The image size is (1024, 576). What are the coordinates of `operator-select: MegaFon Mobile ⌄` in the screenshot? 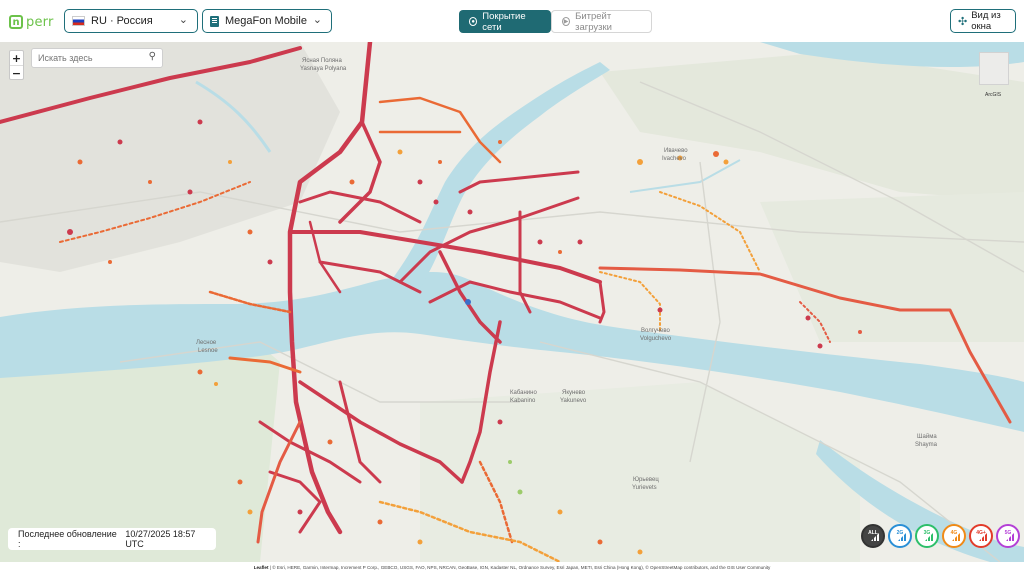 It's located at (267, 21).